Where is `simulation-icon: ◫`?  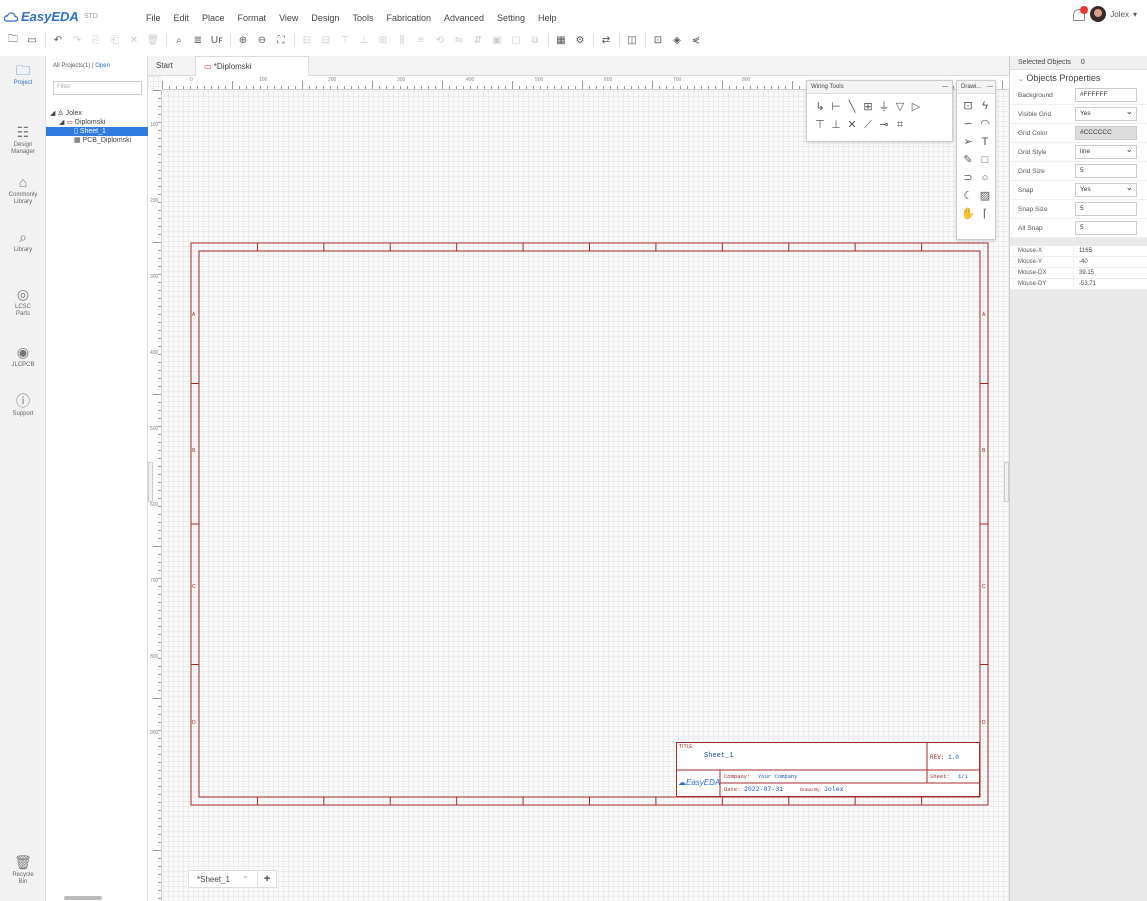 simulation-icon: ◫ is located at coordinates (632, 40).